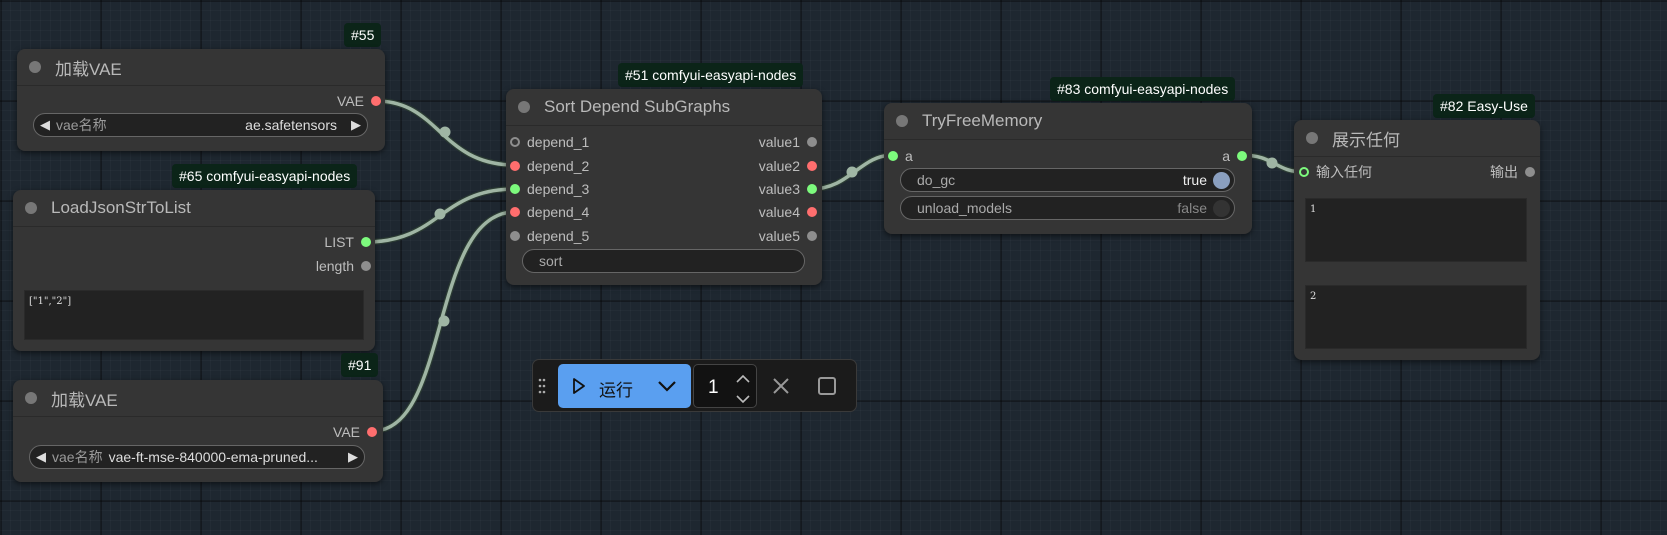 This screenshot has height=535, width=1667. I want to click on widget-value: true, so click(1194, 180).